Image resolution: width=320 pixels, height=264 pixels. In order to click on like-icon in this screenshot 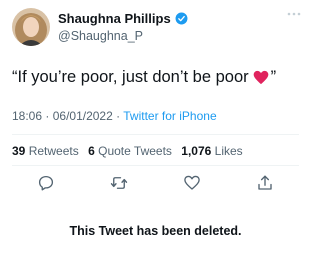, I will do `click(192, 183)`.